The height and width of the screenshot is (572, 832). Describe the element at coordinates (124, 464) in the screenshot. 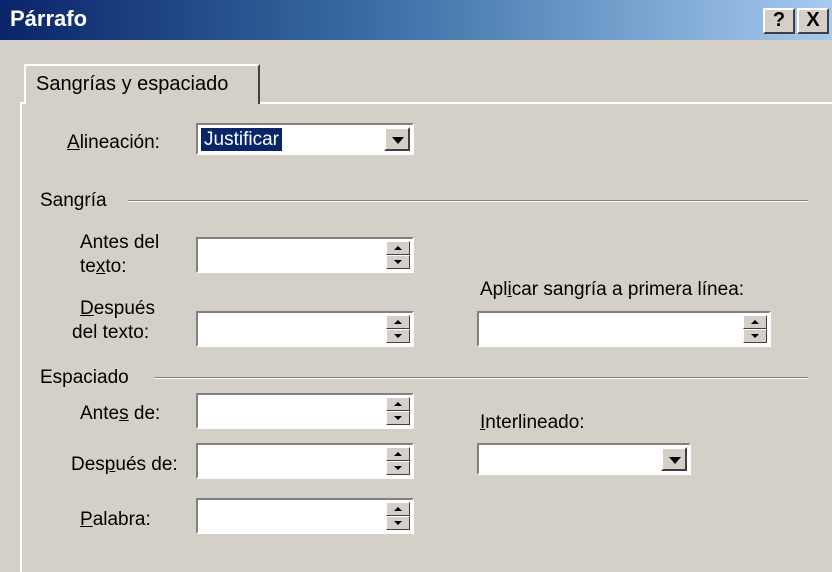

I see `spacing-after-label: Después de:` at that location.